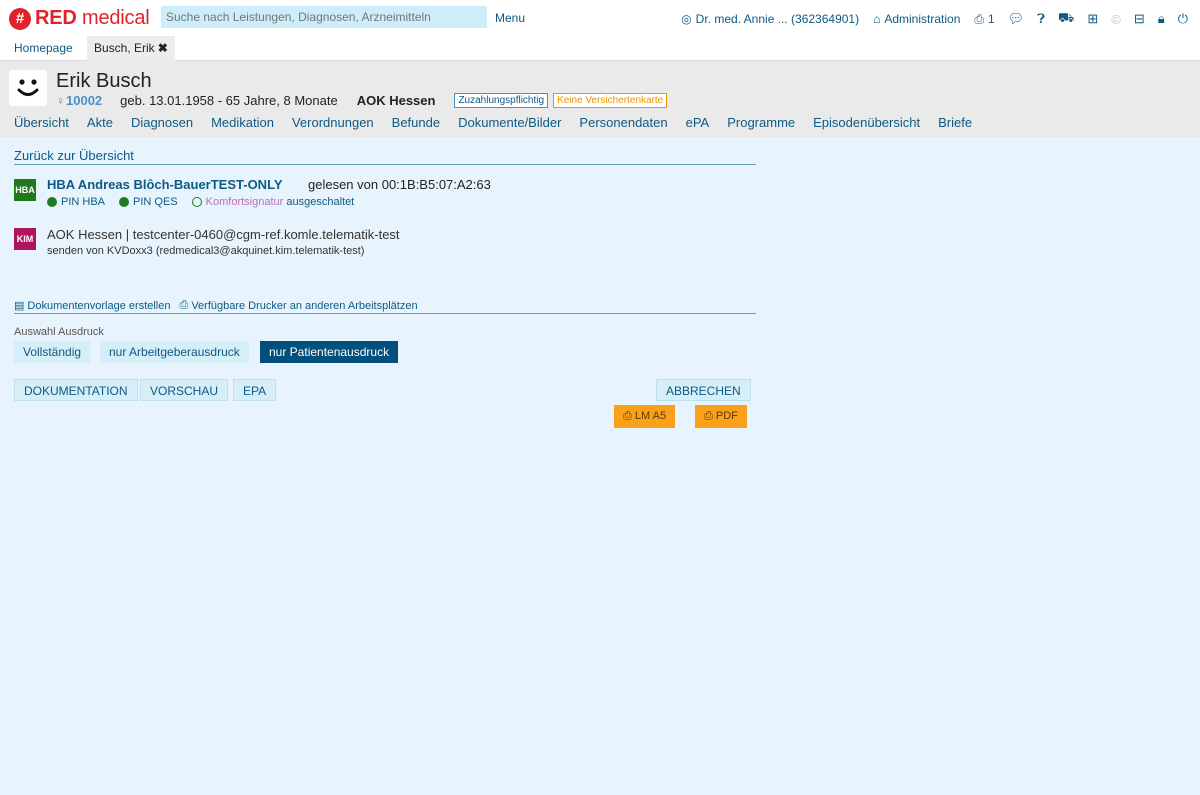 This screenshot has height=795, width=1200. Describe the element at coordinates (60, 101) in the screenshot. I see `gender-female-icon: ♀` at that location.